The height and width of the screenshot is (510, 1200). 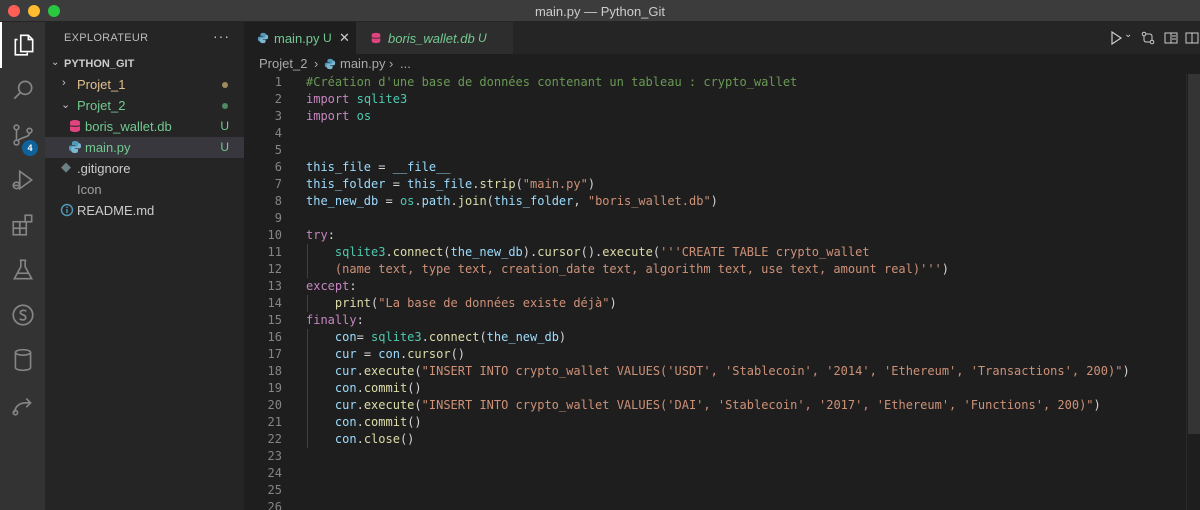 I want to click on code-token: join, so click(x=472, y=201).